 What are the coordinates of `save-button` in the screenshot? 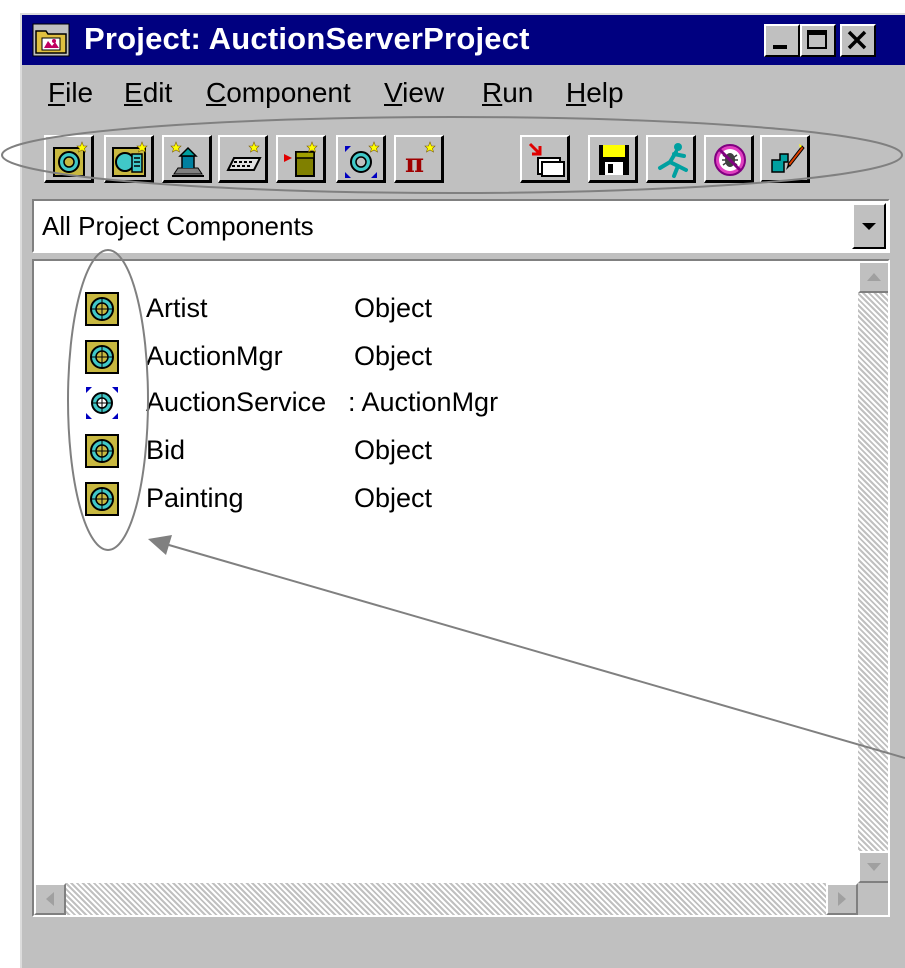 It's located at (613, 159).